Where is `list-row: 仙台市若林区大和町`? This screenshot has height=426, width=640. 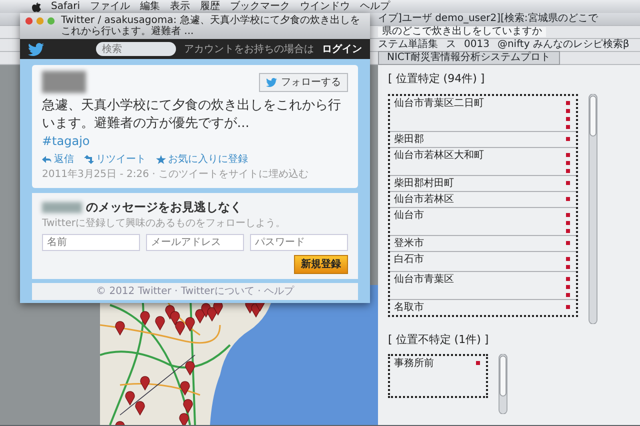
list-row: 仙台市若林区大和町 is located at coordinates (483, 162).